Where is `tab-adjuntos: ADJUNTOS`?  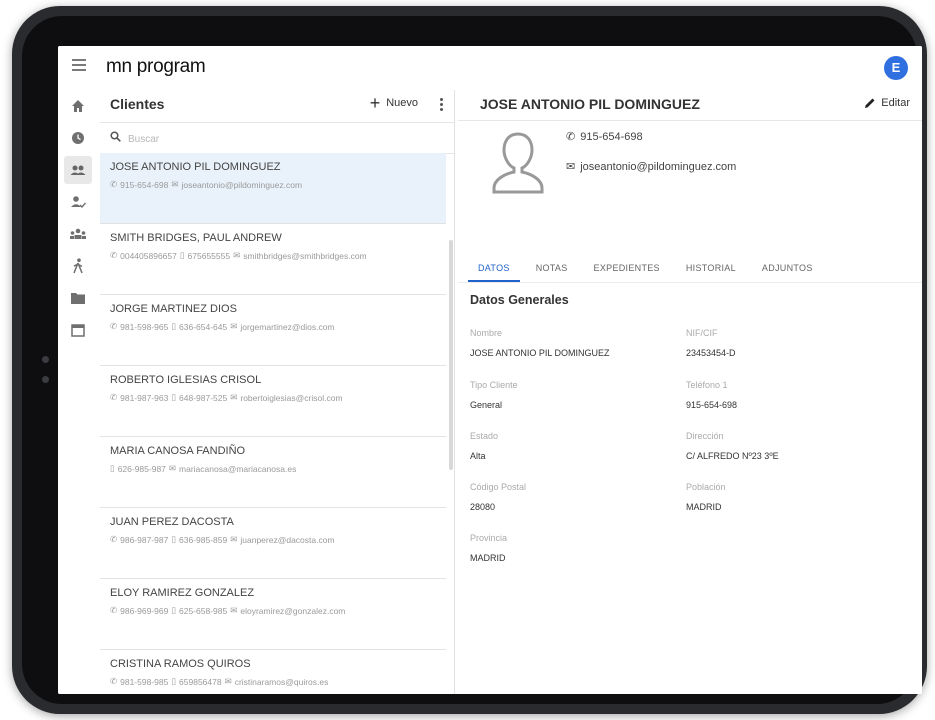
tab-adjuntos: ADJUNTOS is located at coordinates (787, 270).